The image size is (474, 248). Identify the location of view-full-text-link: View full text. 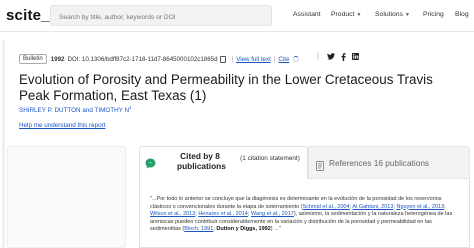
(253, 59).